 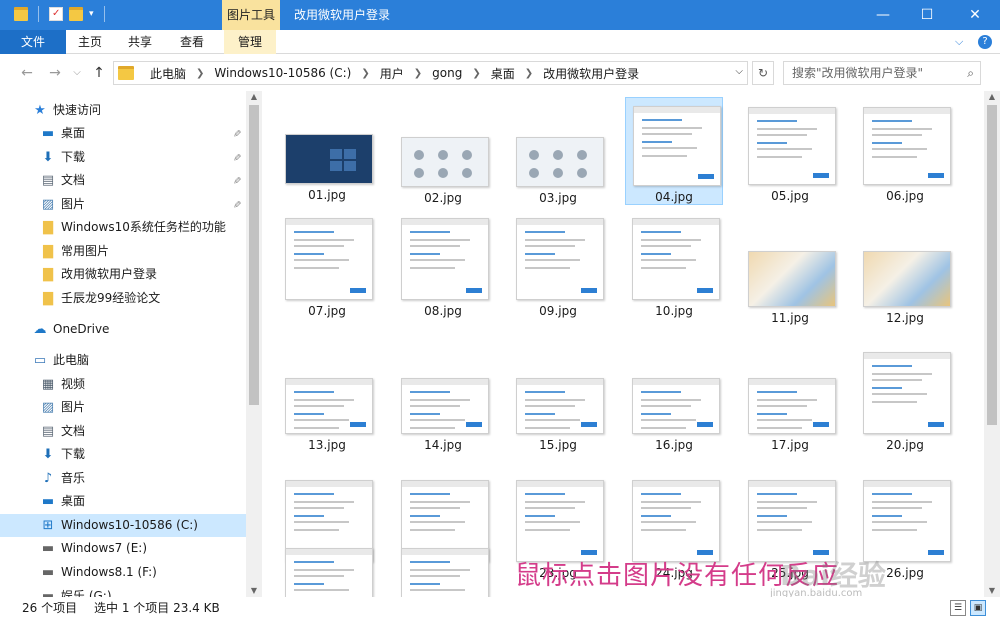 I want to click on properties-icon: ✓, so click(x=56, y=14).